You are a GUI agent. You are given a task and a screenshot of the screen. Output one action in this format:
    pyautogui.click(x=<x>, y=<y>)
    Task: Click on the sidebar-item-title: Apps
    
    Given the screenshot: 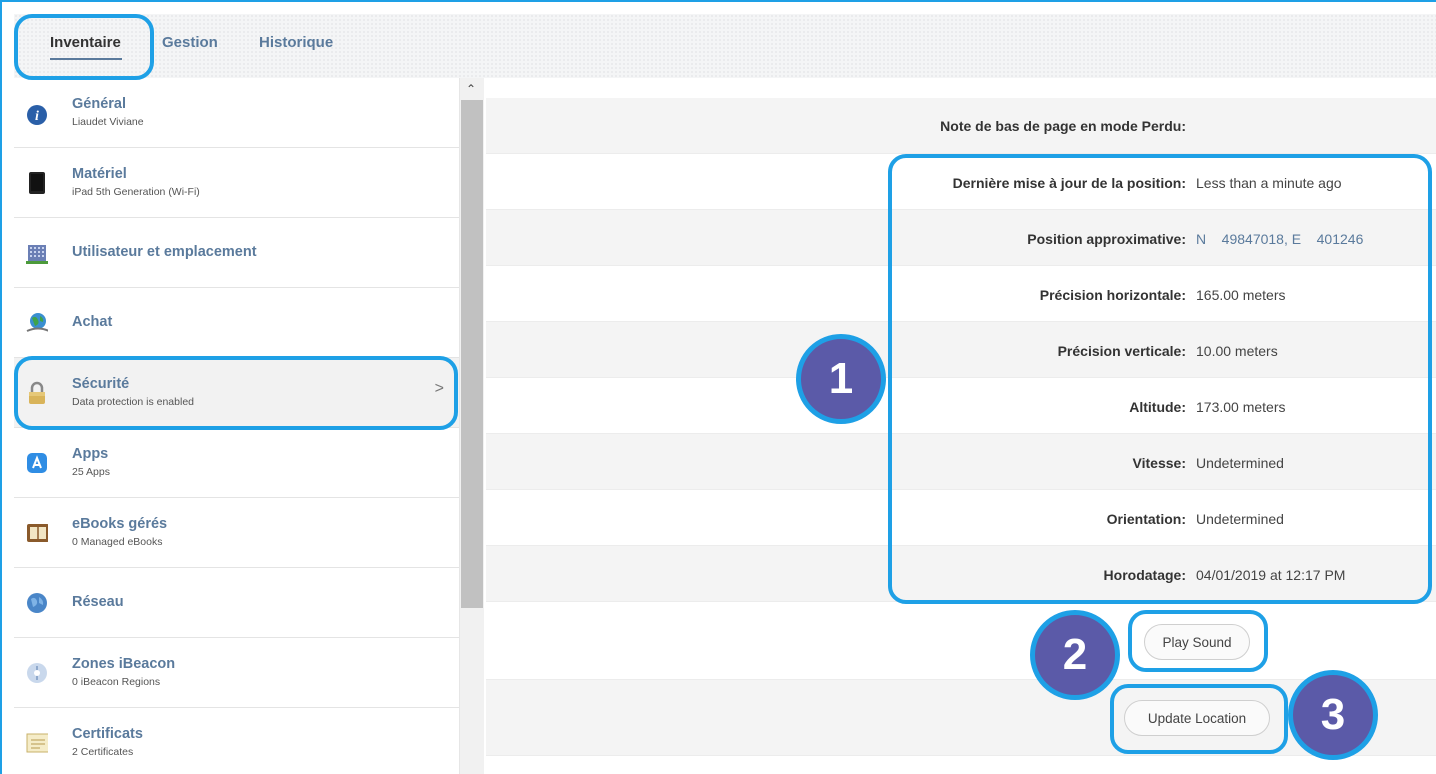 What is the action you would take?
    pyautogui.click(x=90, y=454)
    